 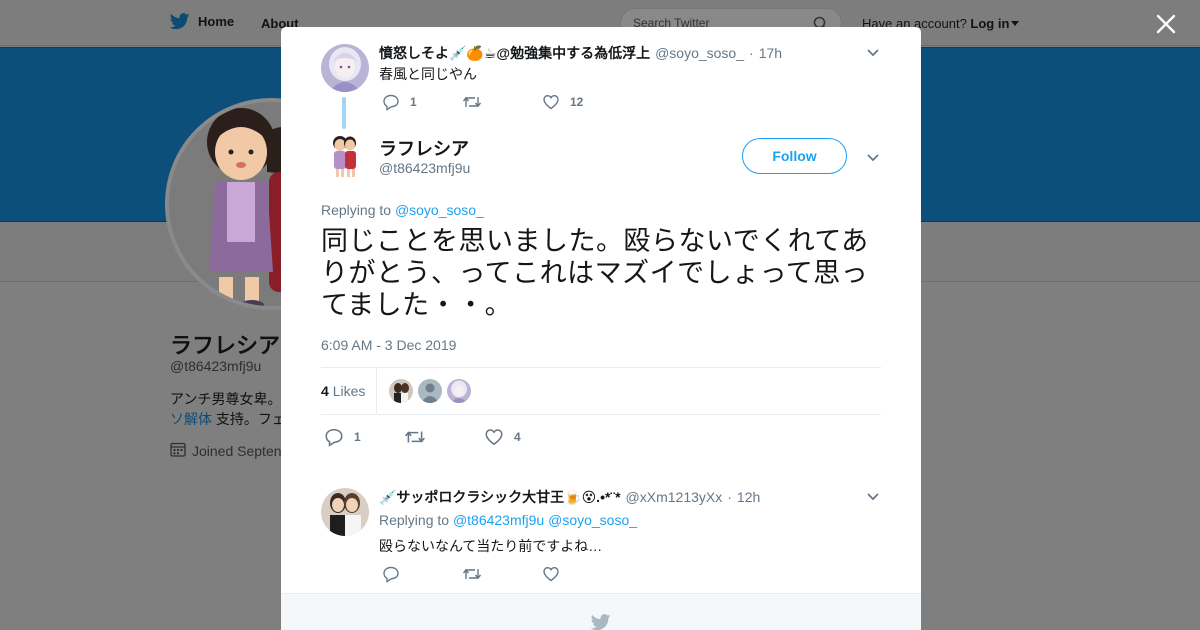 I want to click on tweet-actions, so click(x=471, y=574).